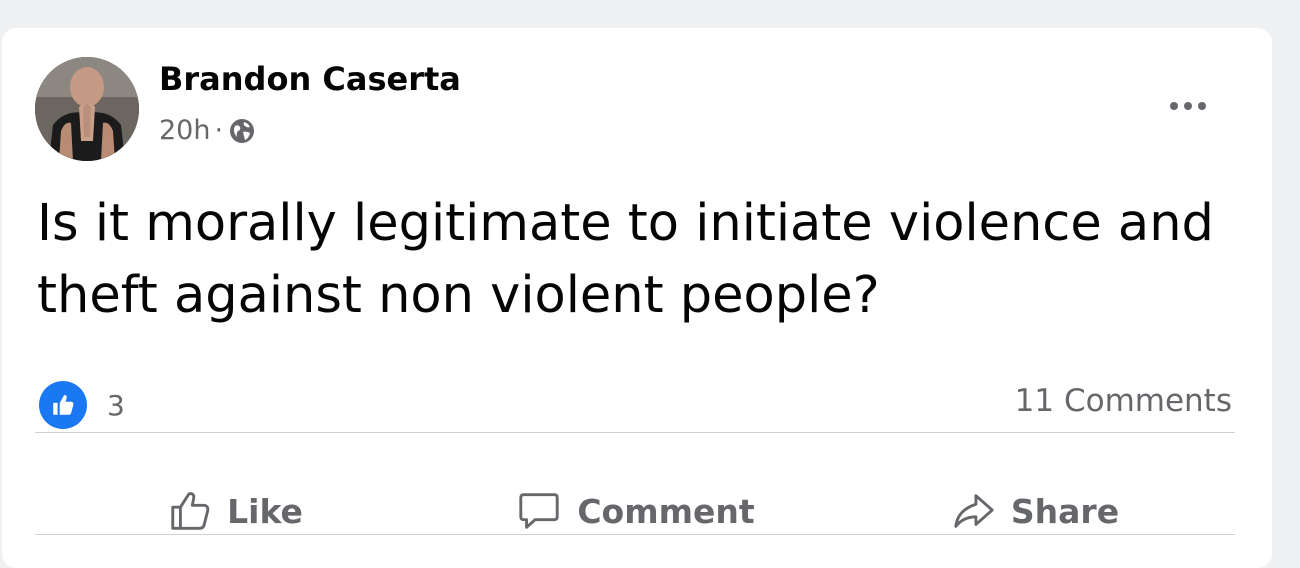 Image resolution: width=1300 pixels, height=568 pixels. I want to click on author-name: Brandon Caserta, so click(310, 79).